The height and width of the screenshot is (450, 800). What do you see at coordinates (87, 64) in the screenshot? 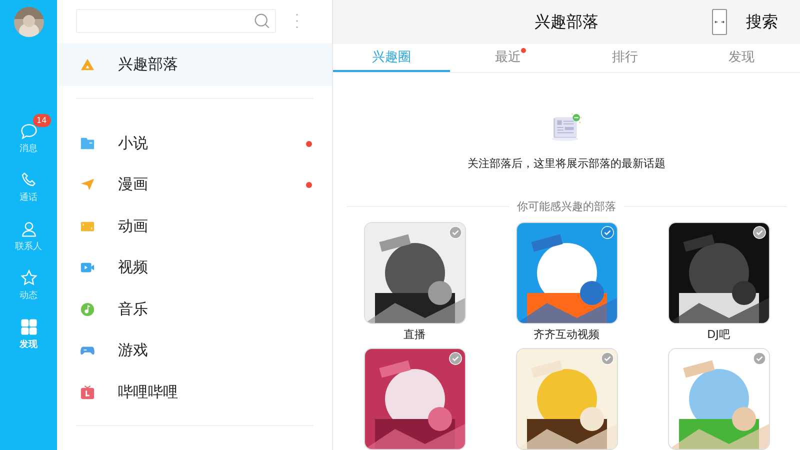
I see `triangle-icon` at bounding box center [87, 64].